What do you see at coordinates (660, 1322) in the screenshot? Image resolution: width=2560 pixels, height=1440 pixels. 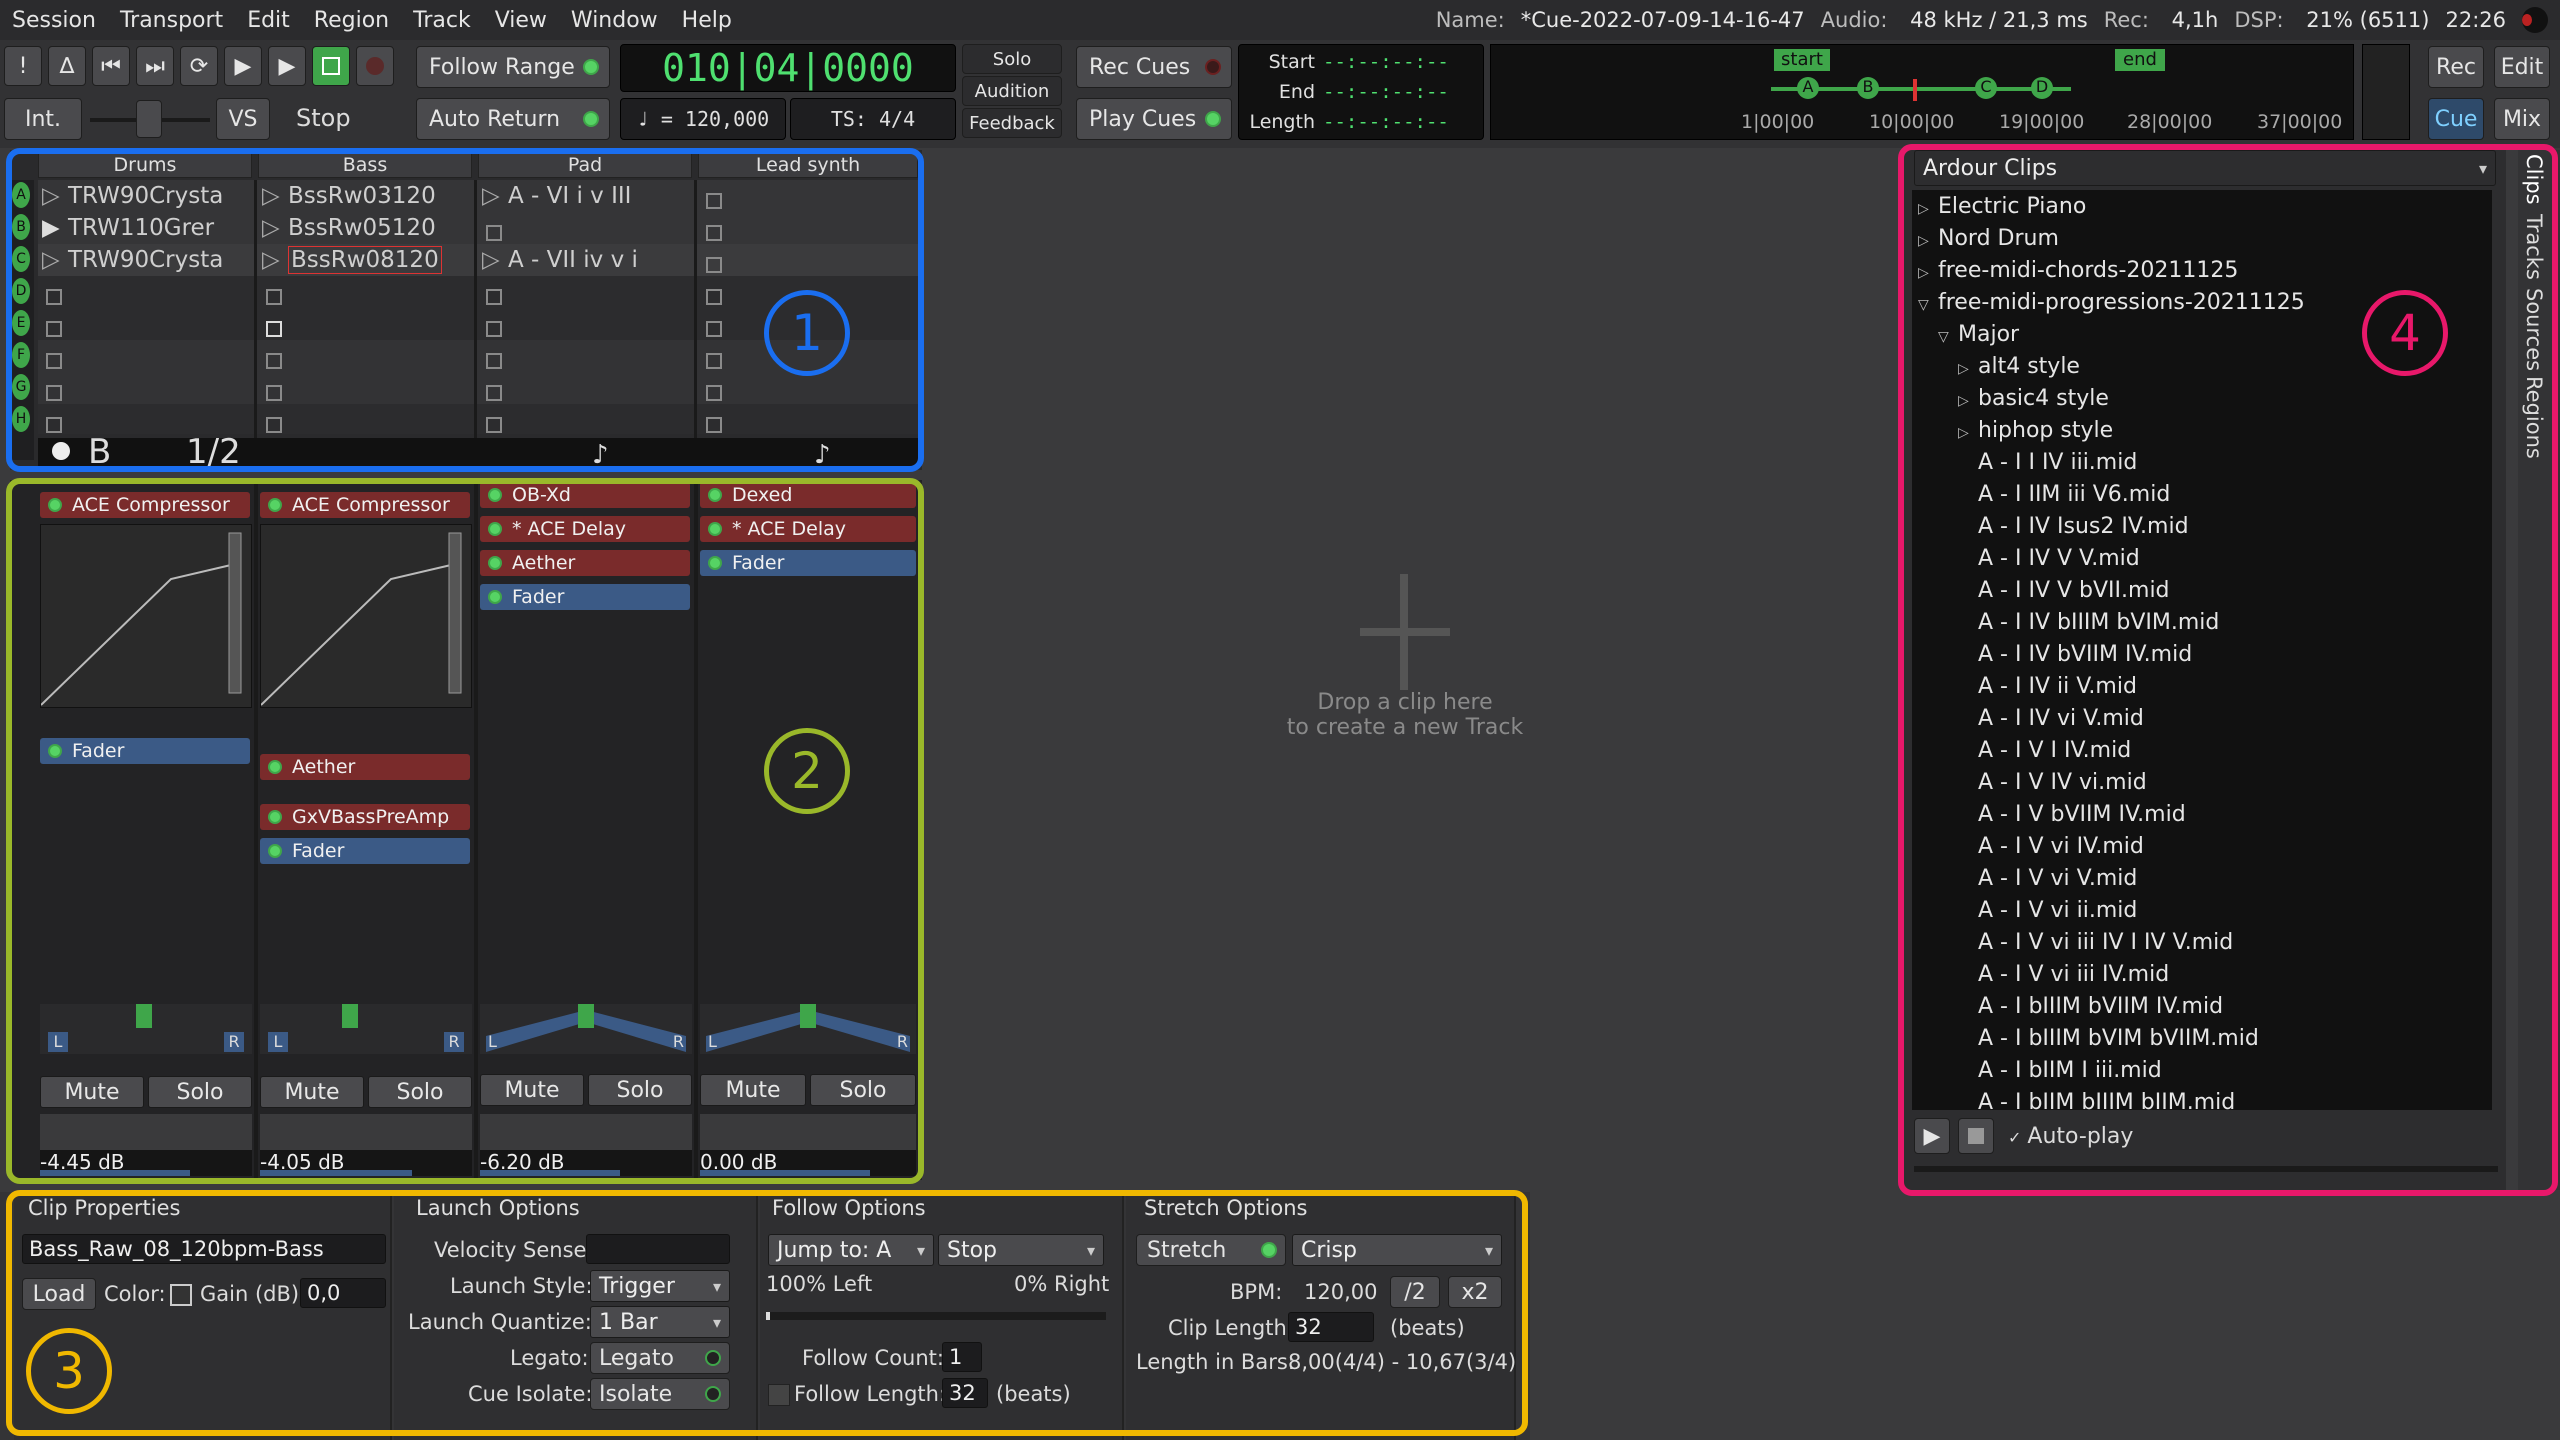 I see `launch-quantize-dropdown: 1 Bar` at bounding box center [660, 1322].